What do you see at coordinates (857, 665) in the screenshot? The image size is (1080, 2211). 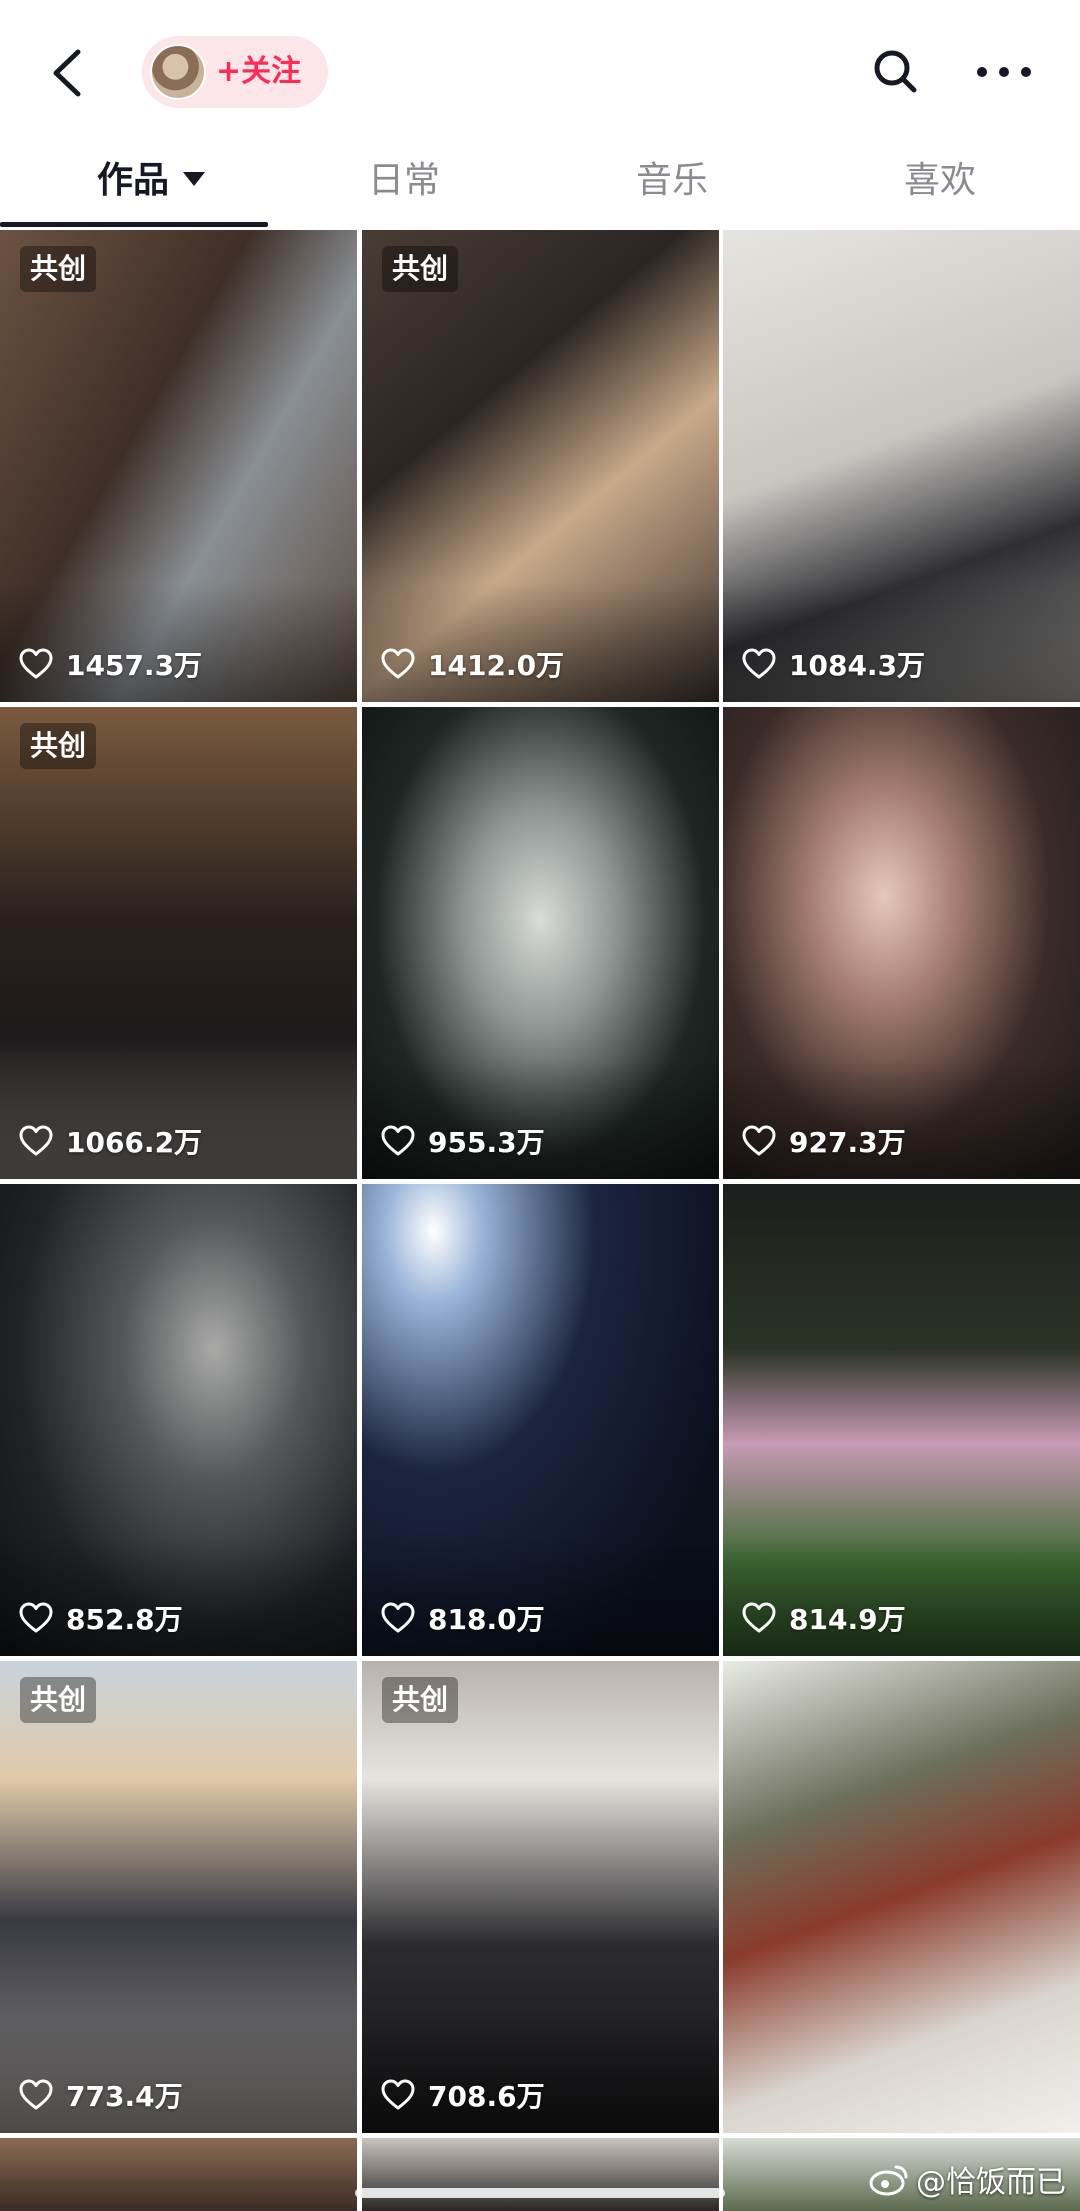 I see `like-count-value: 1084.3万` at bounding box center [857, 665].